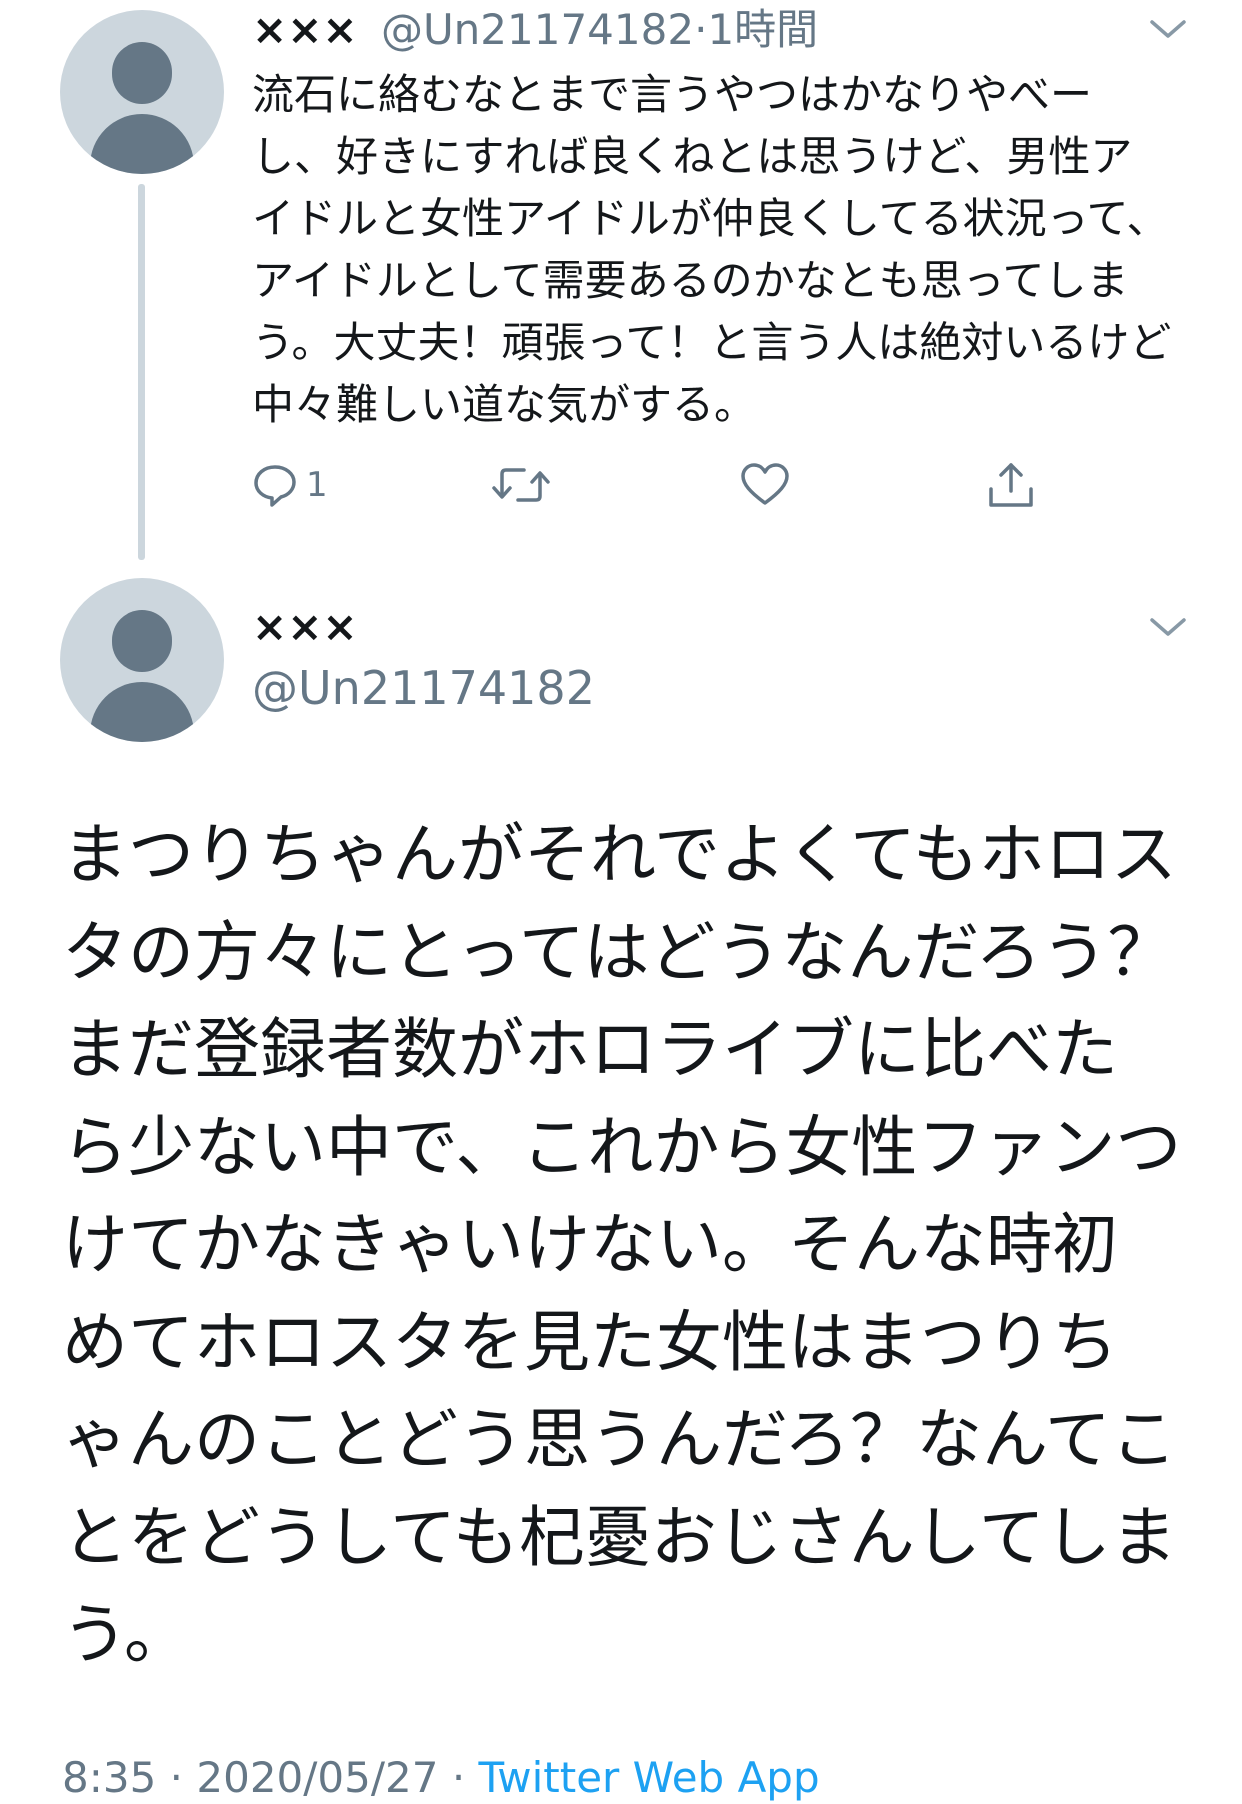 The height and width of the screenshot is (1804, 1242). I want to click on retweet-button, so click(521, 485).